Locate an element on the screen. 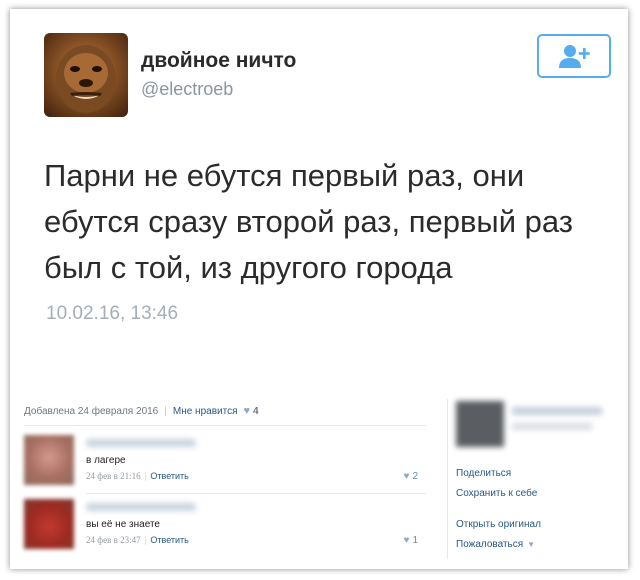  report-link: Пожаловаться ▼ is located at coordinates (495, 544).